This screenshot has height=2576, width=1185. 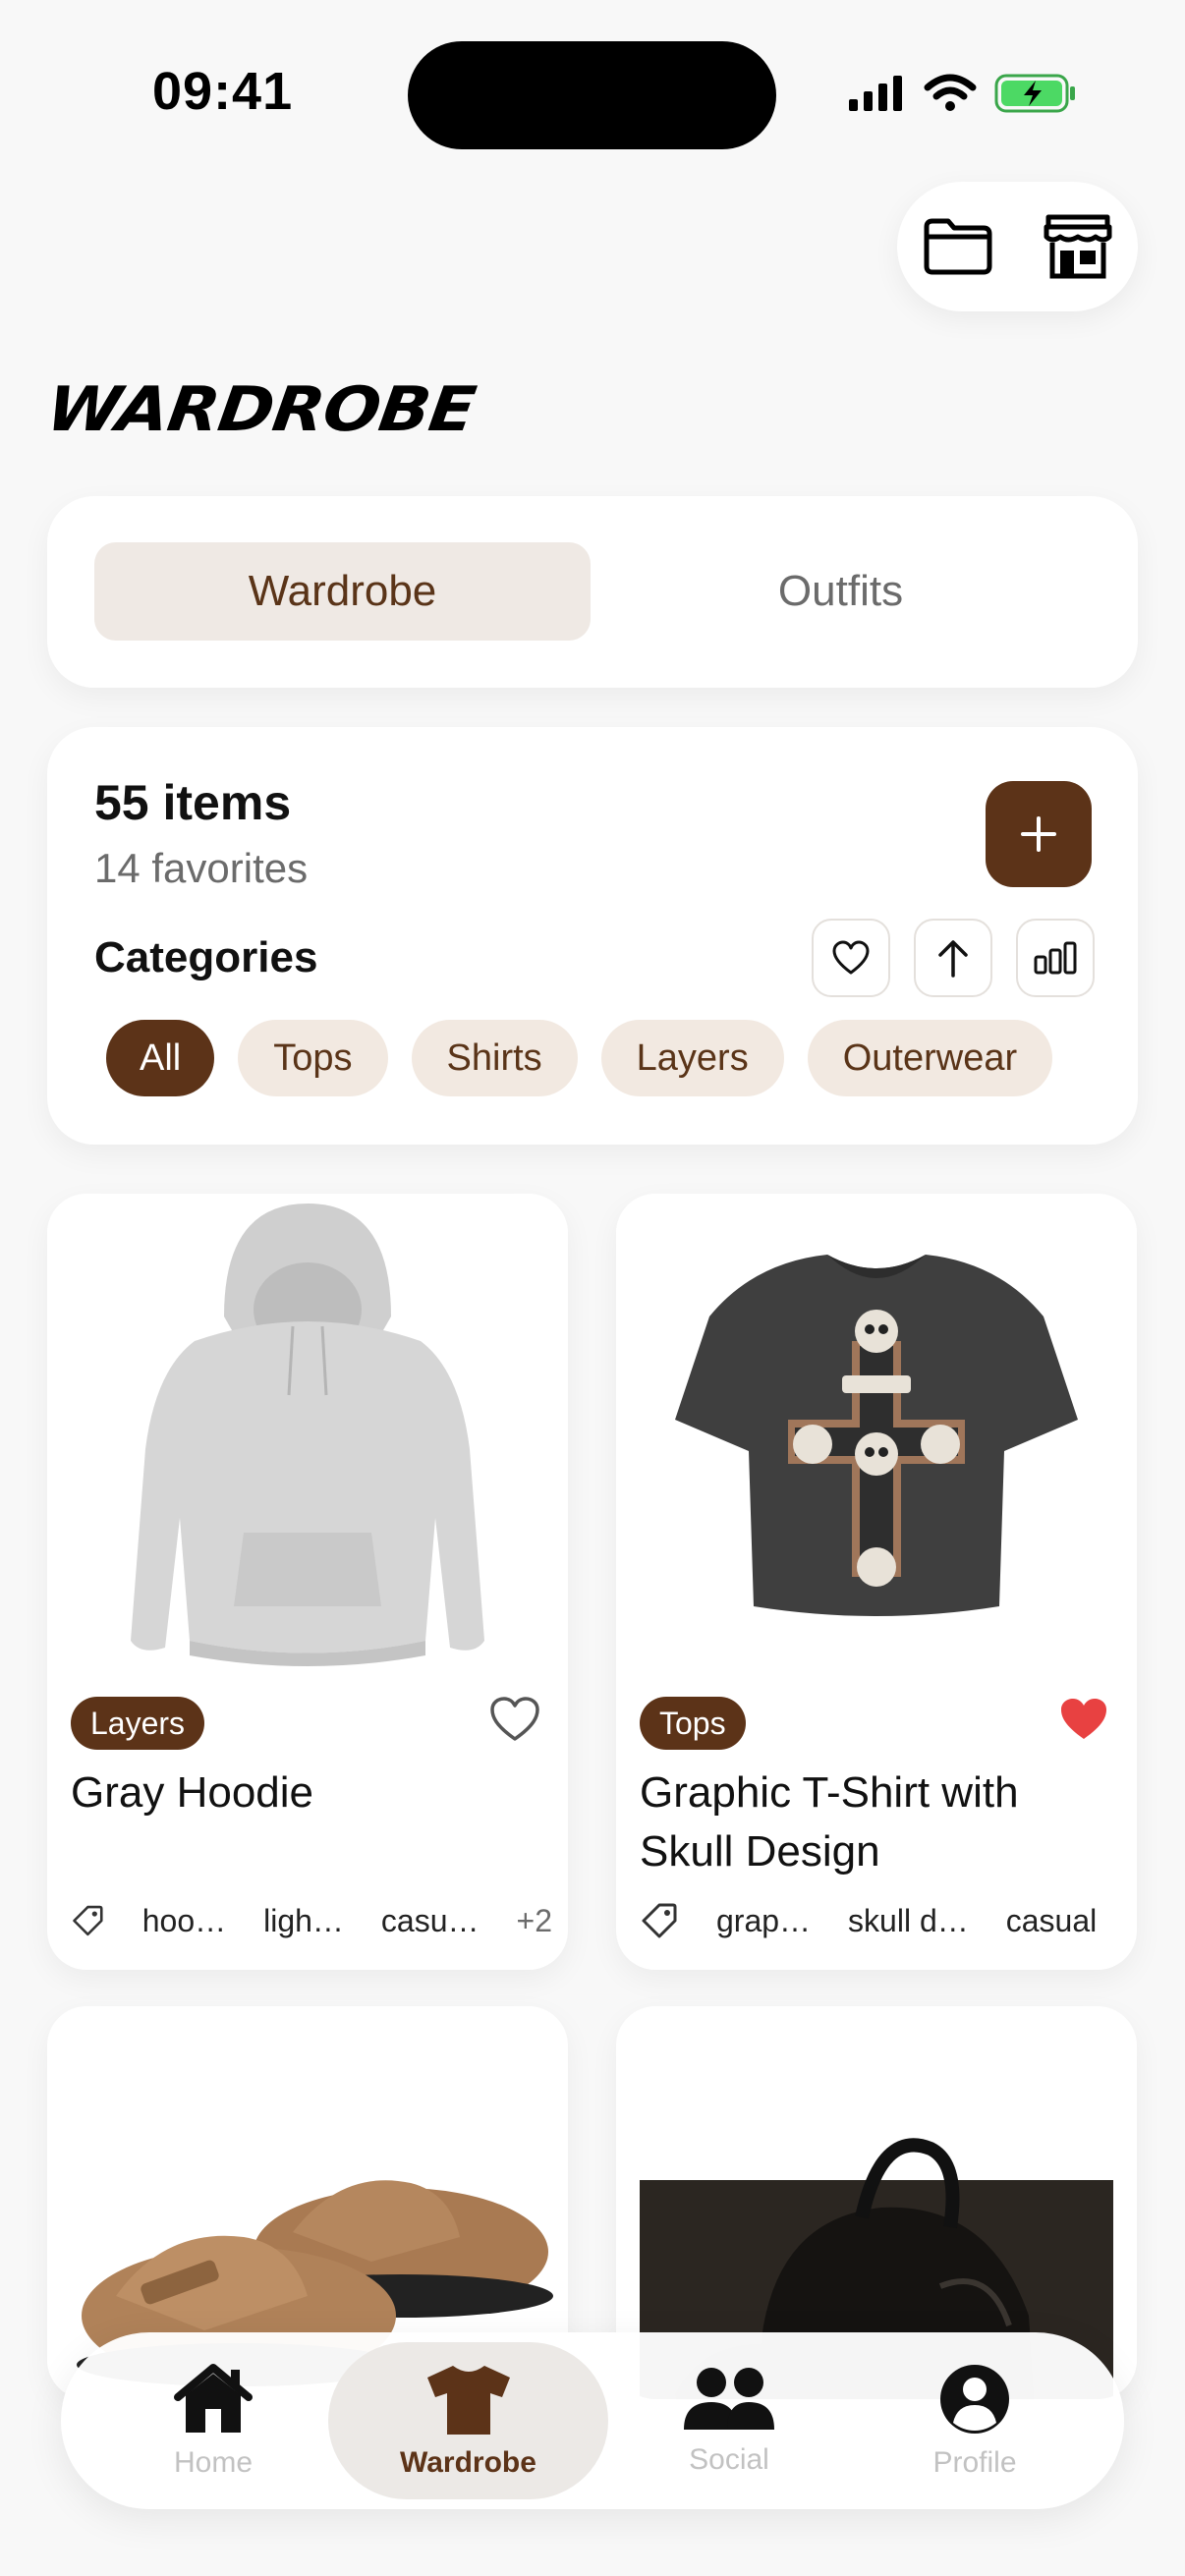 I want to click on segment-outfits: Outfits, so click(x=841, y=591).